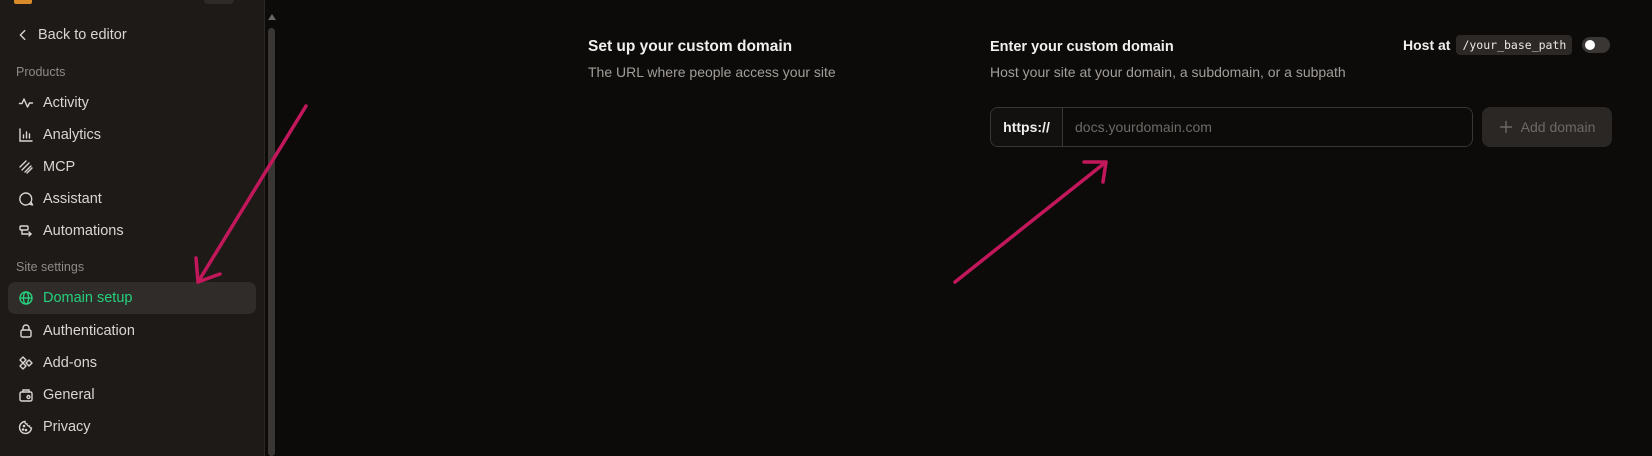 The width and height of the screenshot is (1652, 456). I want to click on privacy-icon, so click(25, 427).